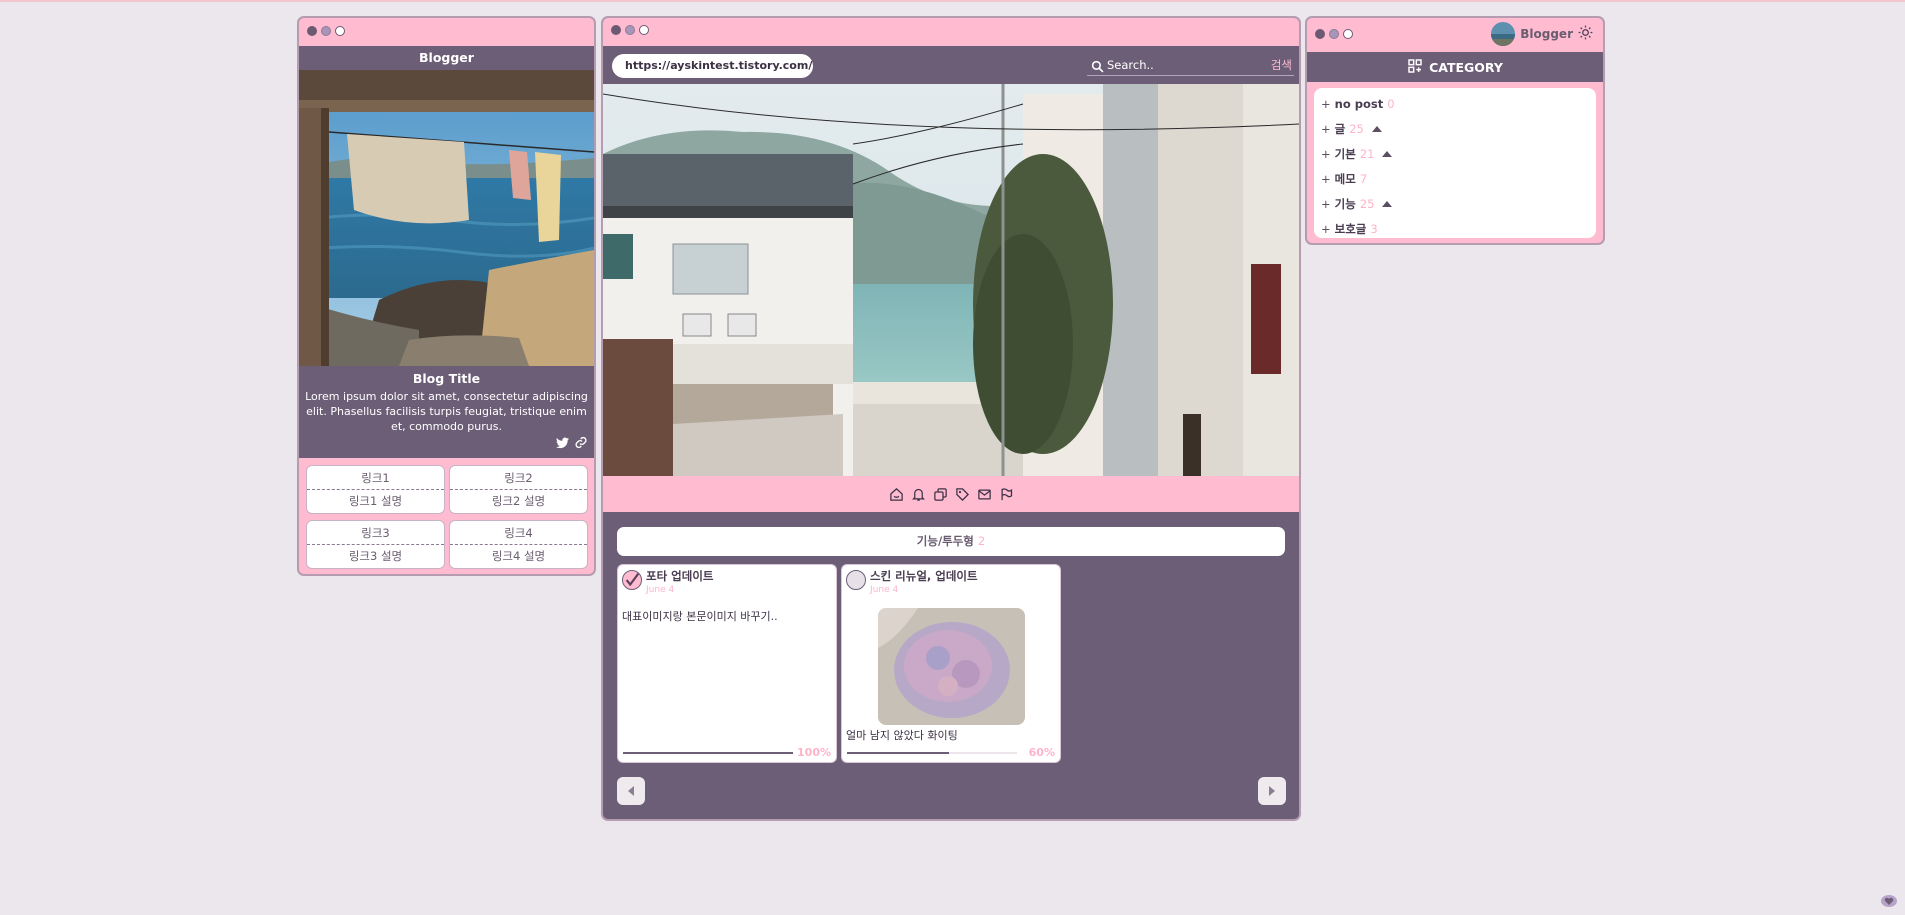 This screenshot has width=1905, height=915. I want to click on category-list: + no post 0 + 글 25 + 기본 21 + 메모 7 + 기능 25 + 보호글 3, so click(1455, 163).